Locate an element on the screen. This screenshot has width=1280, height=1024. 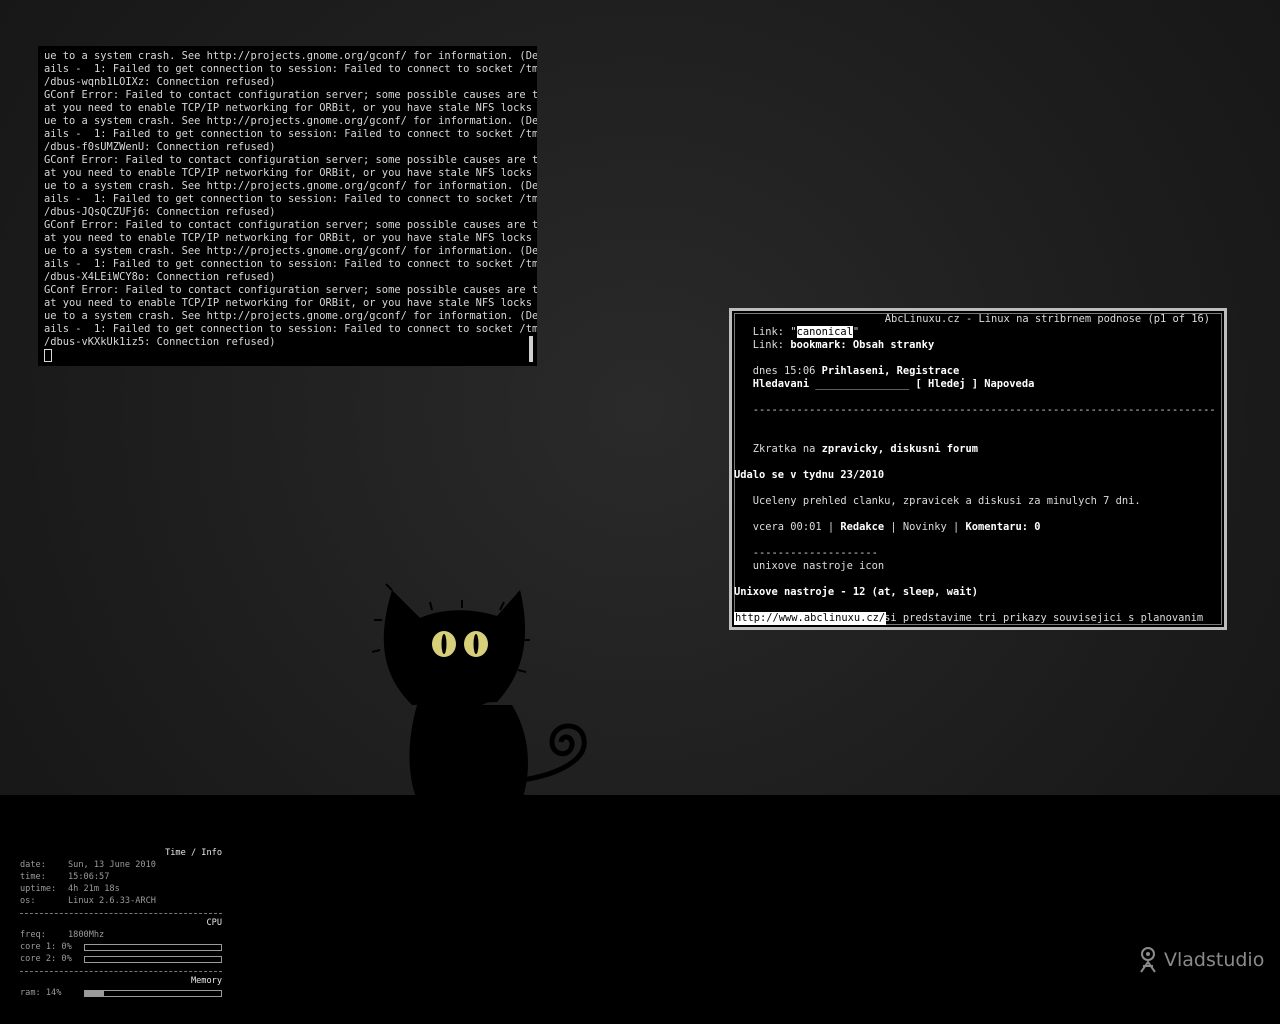
login-link: Prihlaseni is located at coordinates (853, 371).